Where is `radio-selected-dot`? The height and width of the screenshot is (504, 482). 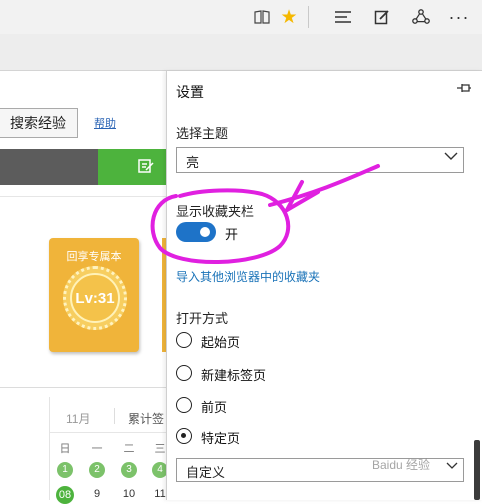
radio-selected-dot is located at coordinates (183, 435).